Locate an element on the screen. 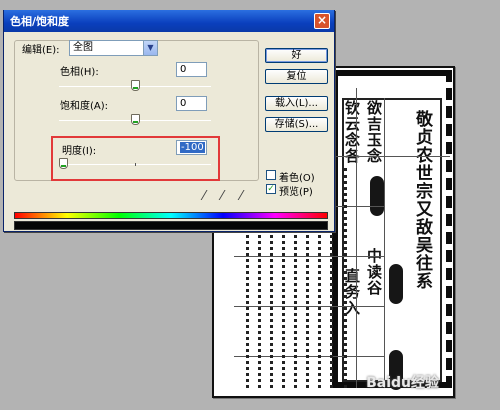 The width and height of the screenshot is (500, 410). watermark: Baidu经验 is located at coordinates (402, 383).